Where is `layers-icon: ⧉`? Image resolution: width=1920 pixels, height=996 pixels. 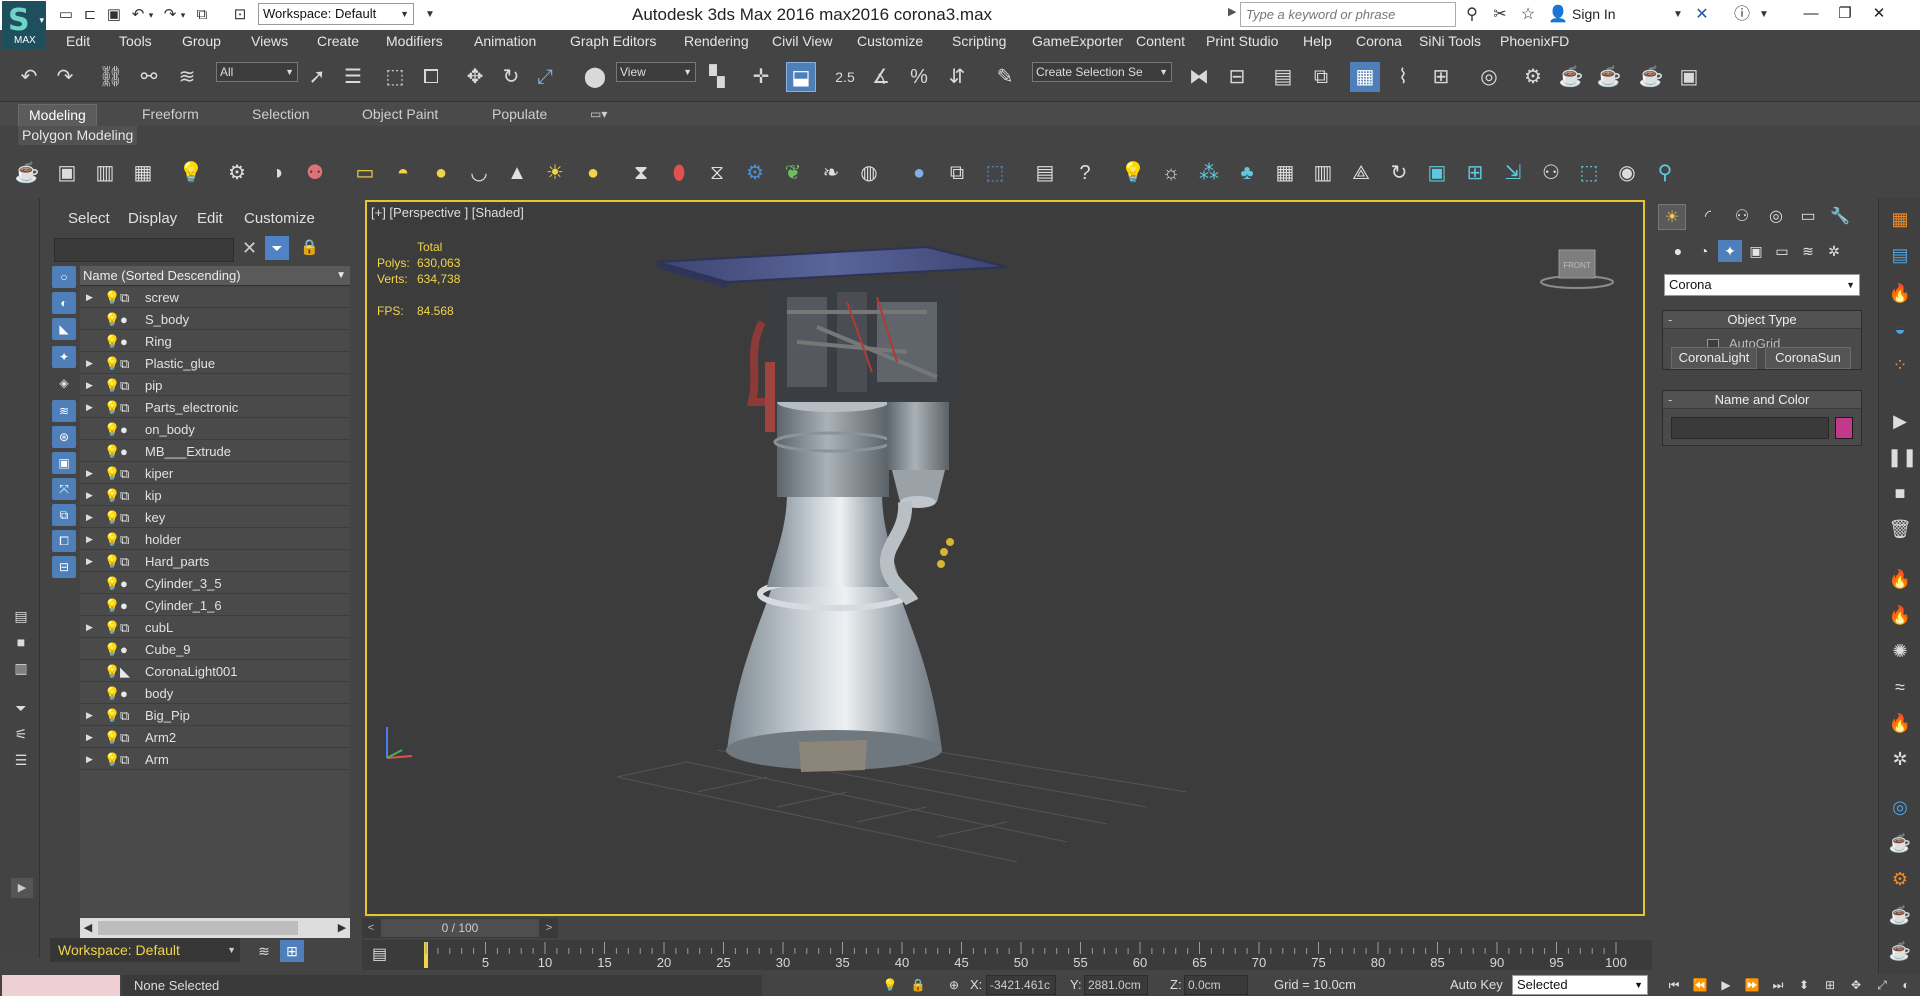
layers-icon: ⧉ is located at coordinates (957, 173).